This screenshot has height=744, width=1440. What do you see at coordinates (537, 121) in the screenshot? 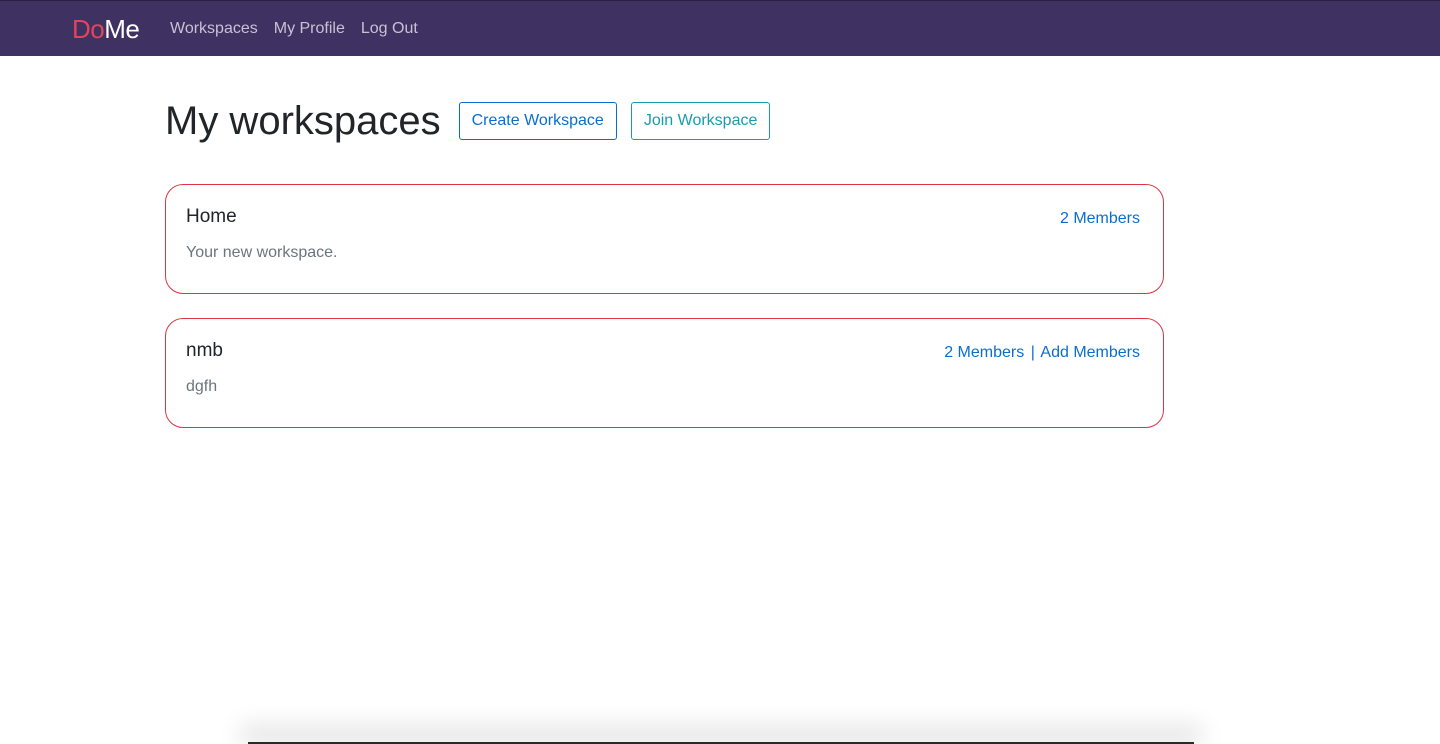
I see `create-workspace-button: Create Workspace` at bounding box center [537, 121].